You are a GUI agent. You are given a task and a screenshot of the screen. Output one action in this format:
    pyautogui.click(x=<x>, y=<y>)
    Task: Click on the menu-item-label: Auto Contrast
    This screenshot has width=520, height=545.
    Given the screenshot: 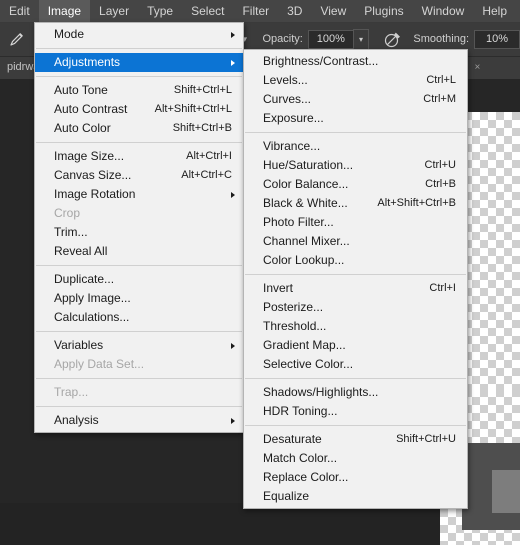 What is the action you would take?
    pyautogui.click(x=91, y=109)
    